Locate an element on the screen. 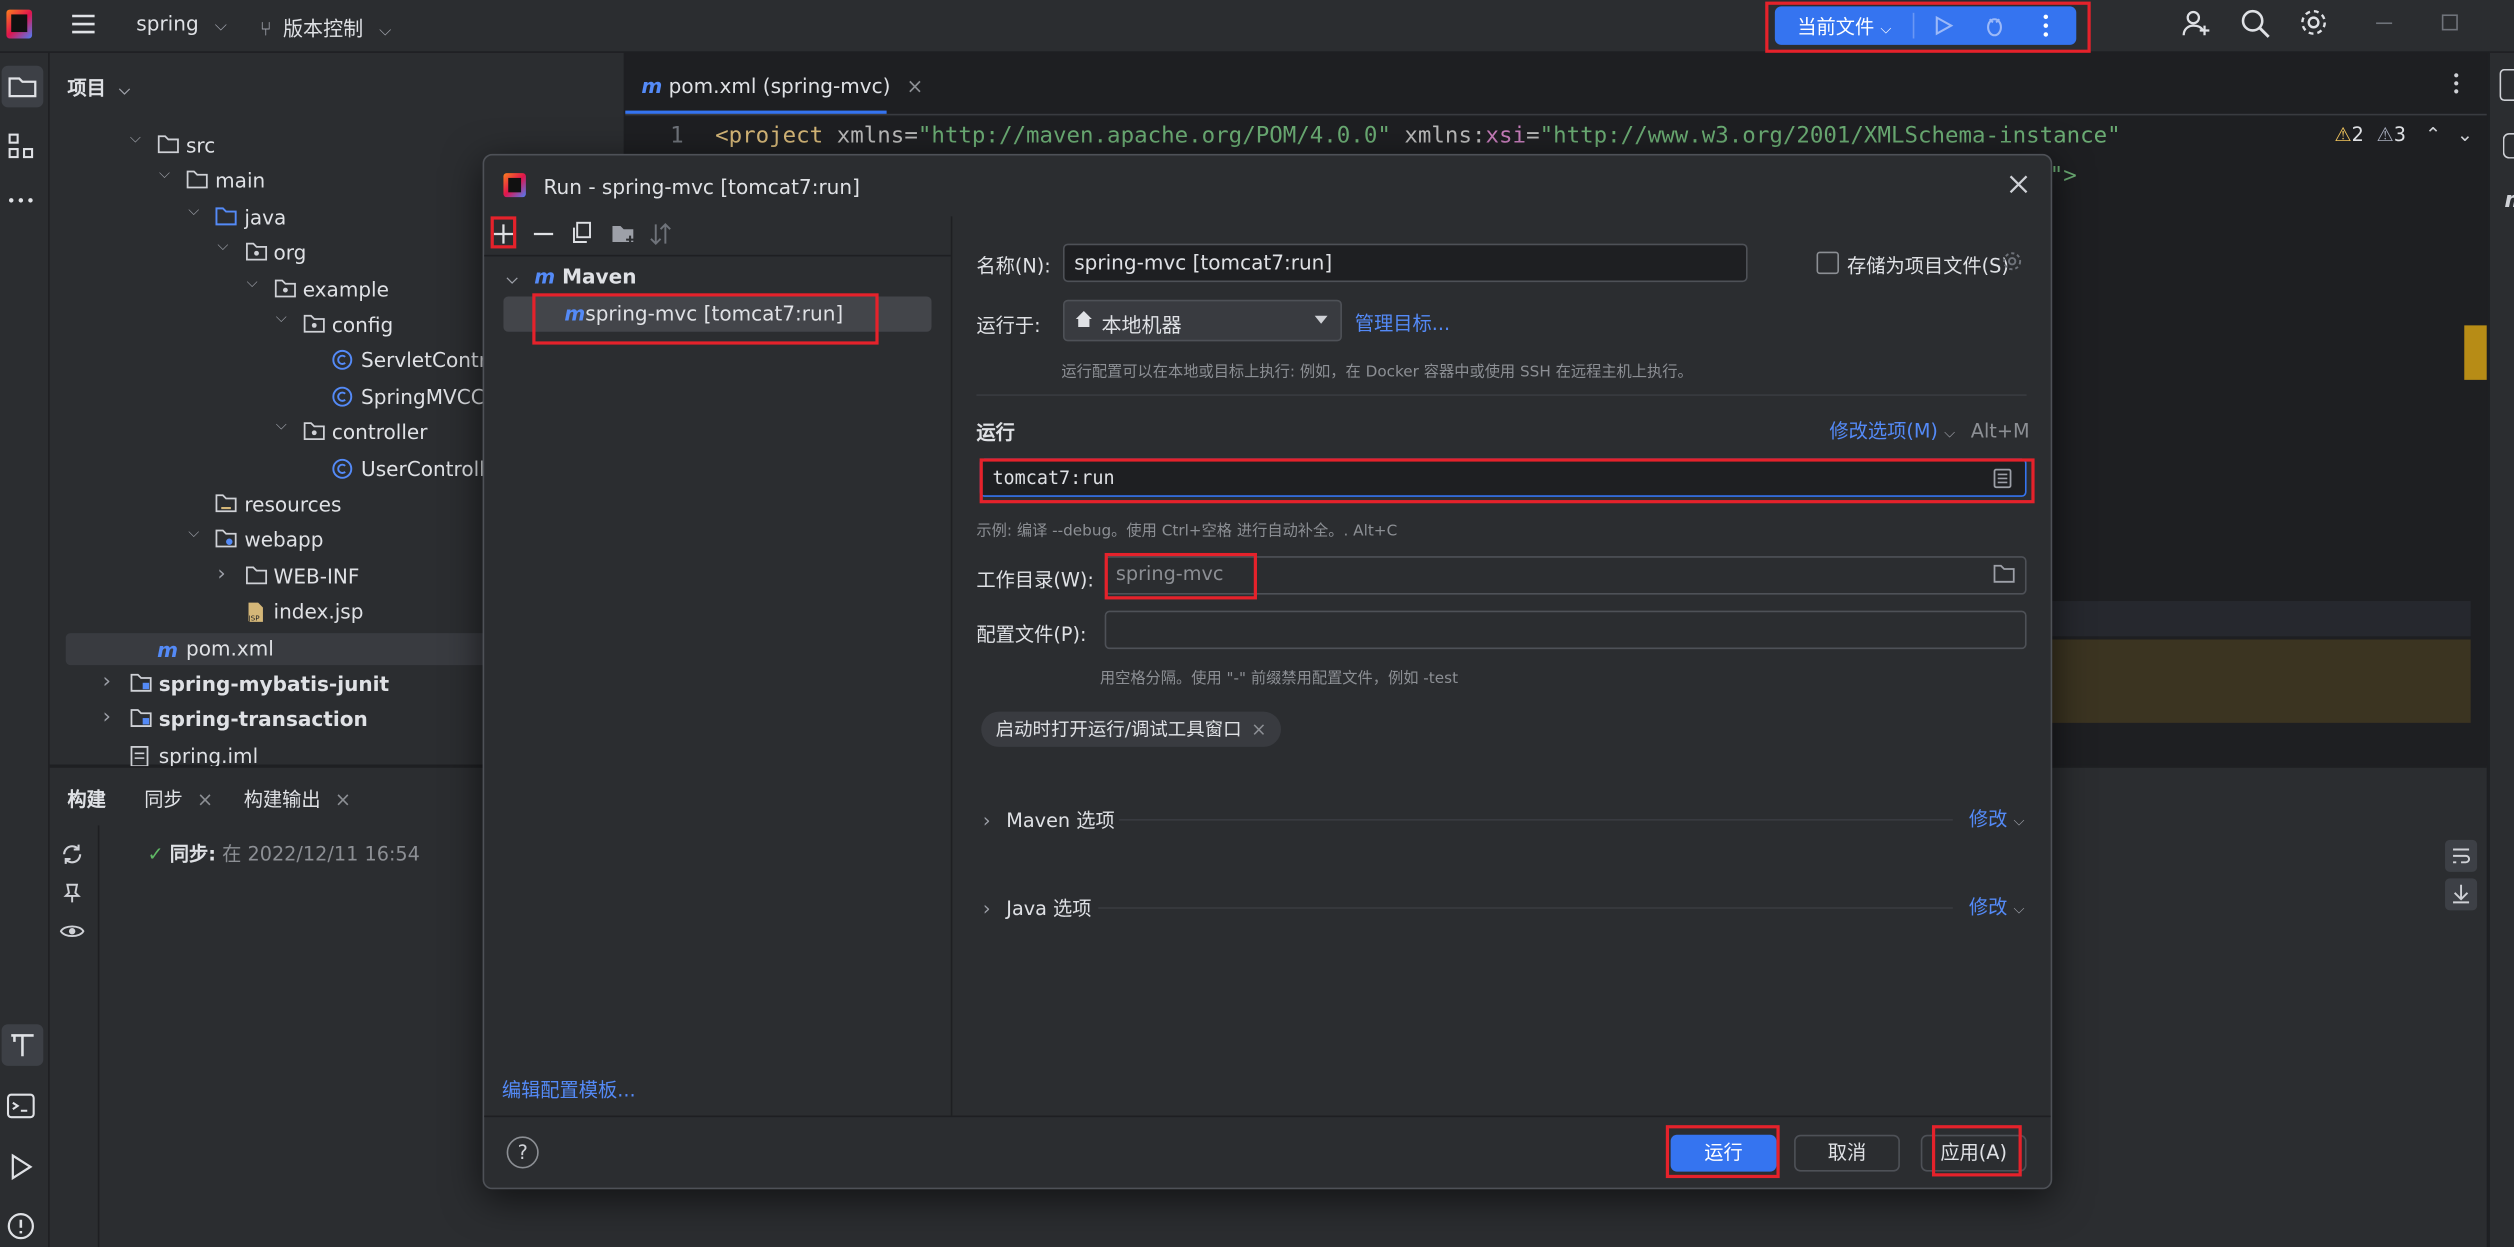 This screenshot has height=1247, width=2514. expand-field-icon is located at coordinates (2002, 478).